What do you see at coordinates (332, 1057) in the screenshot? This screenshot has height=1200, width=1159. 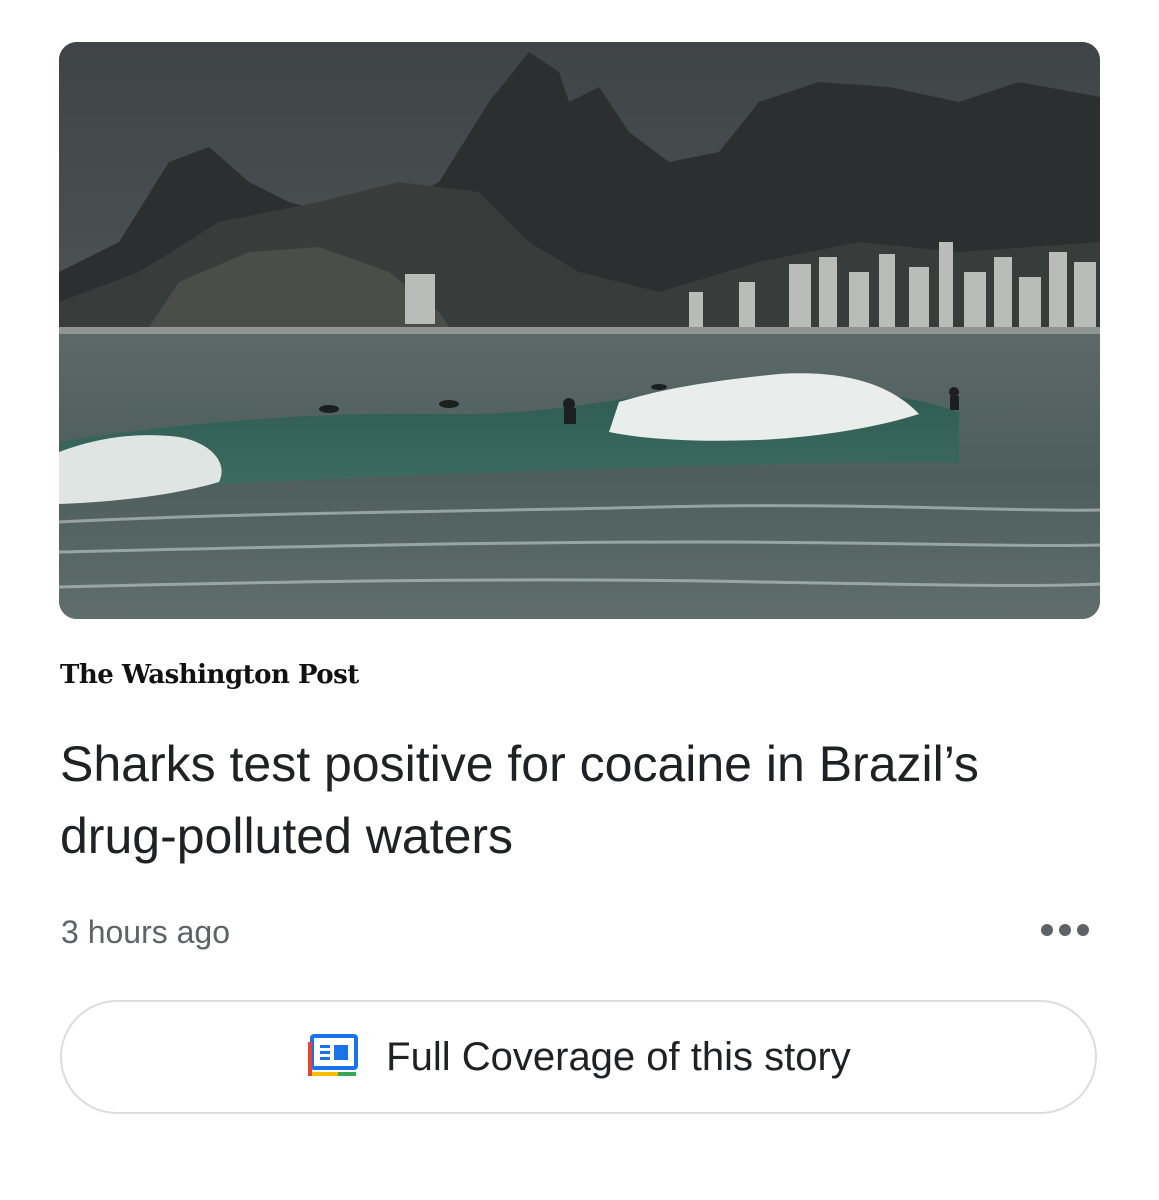 I see `full-coverage-icon` at bounding box center [332, 1057].